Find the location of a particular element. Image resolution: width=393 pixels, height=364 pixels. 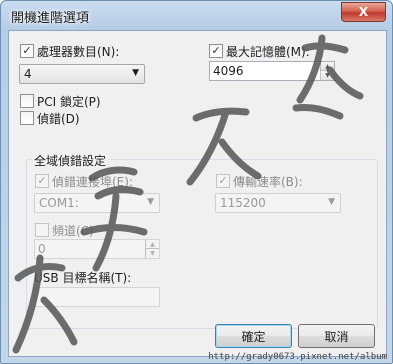

baud-rate-checkbox: ✓ is located at coordinates (223, 181).